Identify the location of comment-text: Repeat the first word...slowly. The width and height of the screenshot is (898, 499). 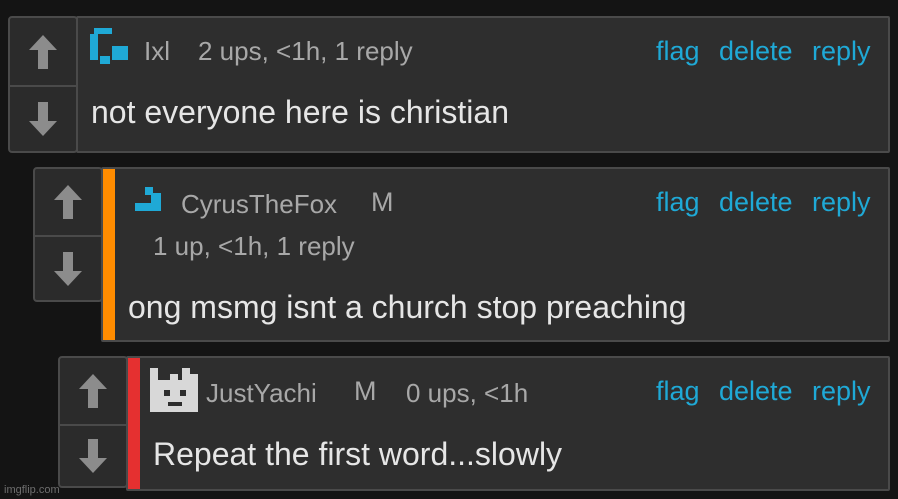
(358, 454).